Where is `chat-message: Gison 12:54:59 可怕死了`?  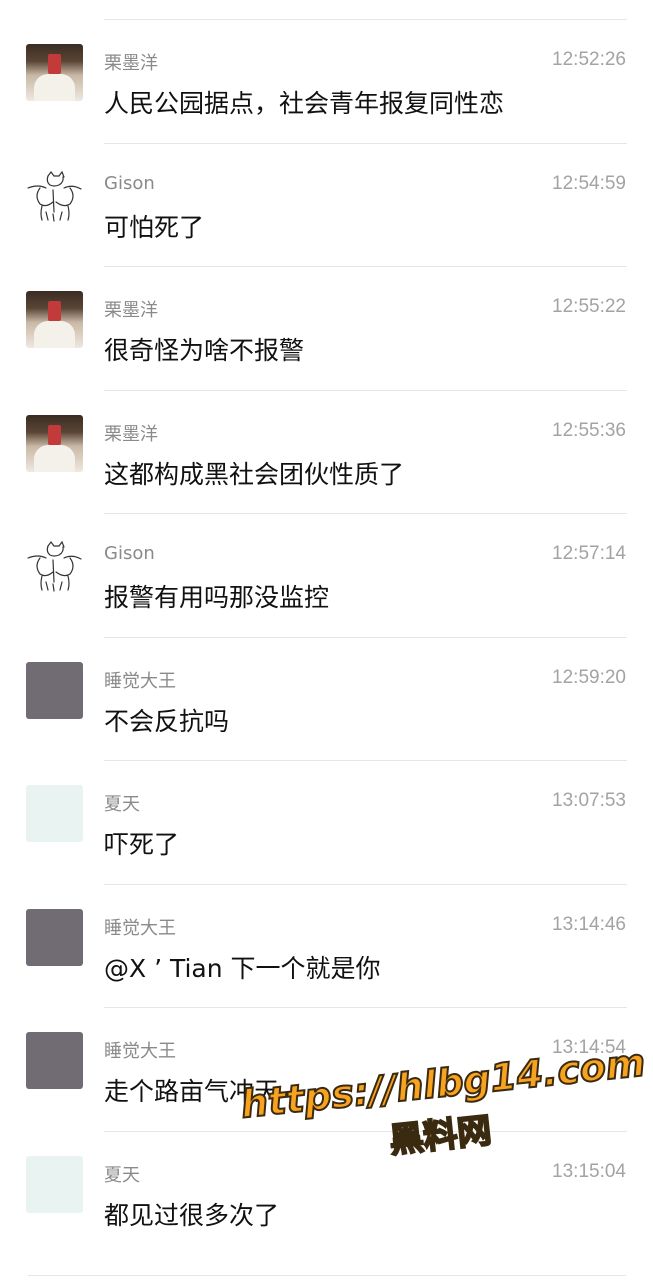
chat-message: Gison 12:54:59 可怕死了 is located at coordinates (326, 205).